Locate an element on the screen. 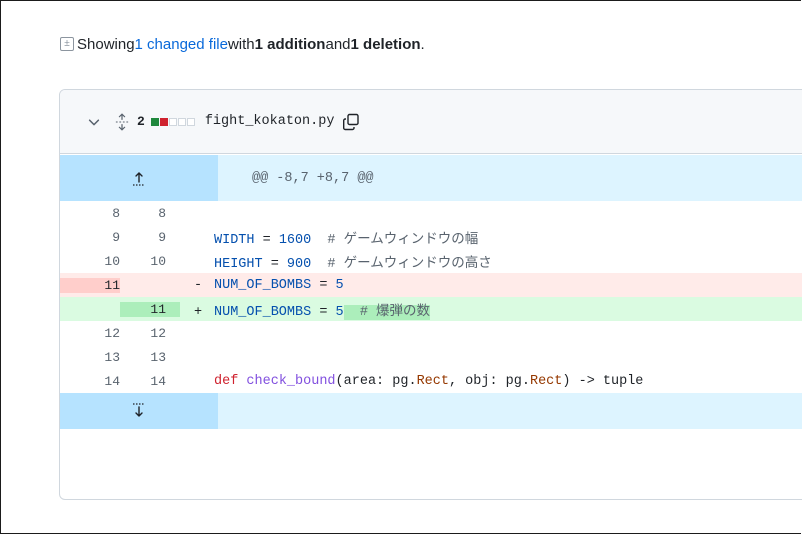  line-code: + NUM_OF_BOMBS = 5 # 爆弾の数 is located at coordinates (491, 309).